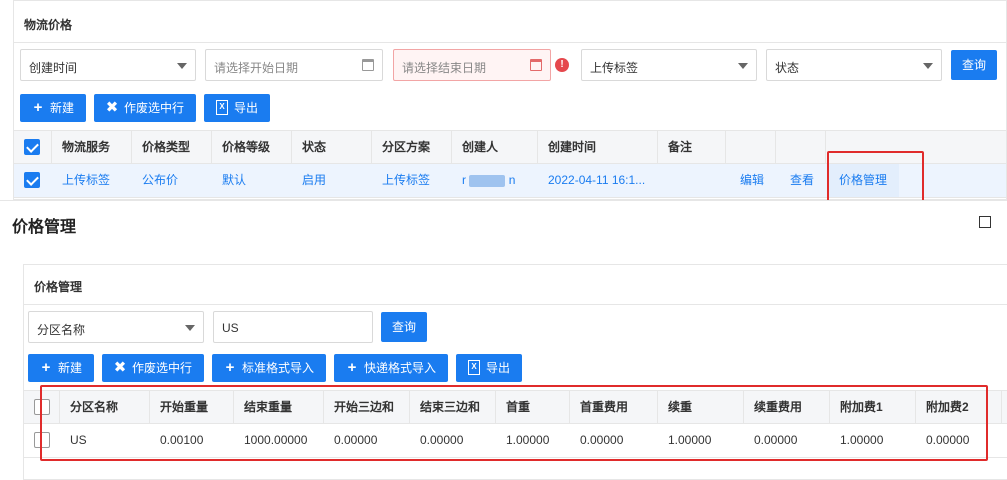 The width and height of the screenshot is (1007, 480). I want to click on new-button: + 新建, so click(53, 108).